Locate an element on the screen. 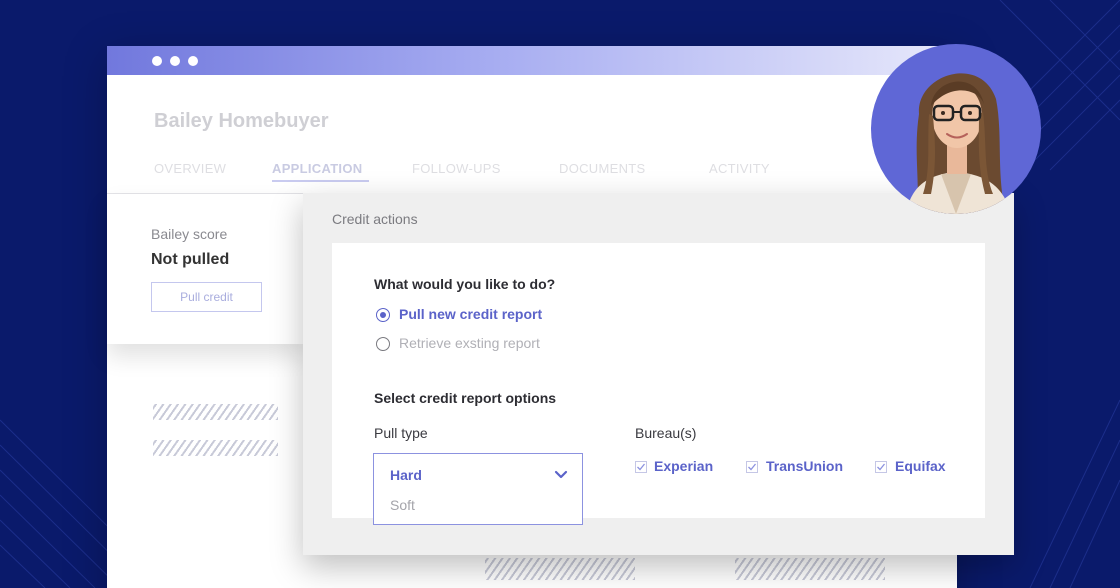  tab-activity: ACTIVITY is located at coordinates (739, 168).